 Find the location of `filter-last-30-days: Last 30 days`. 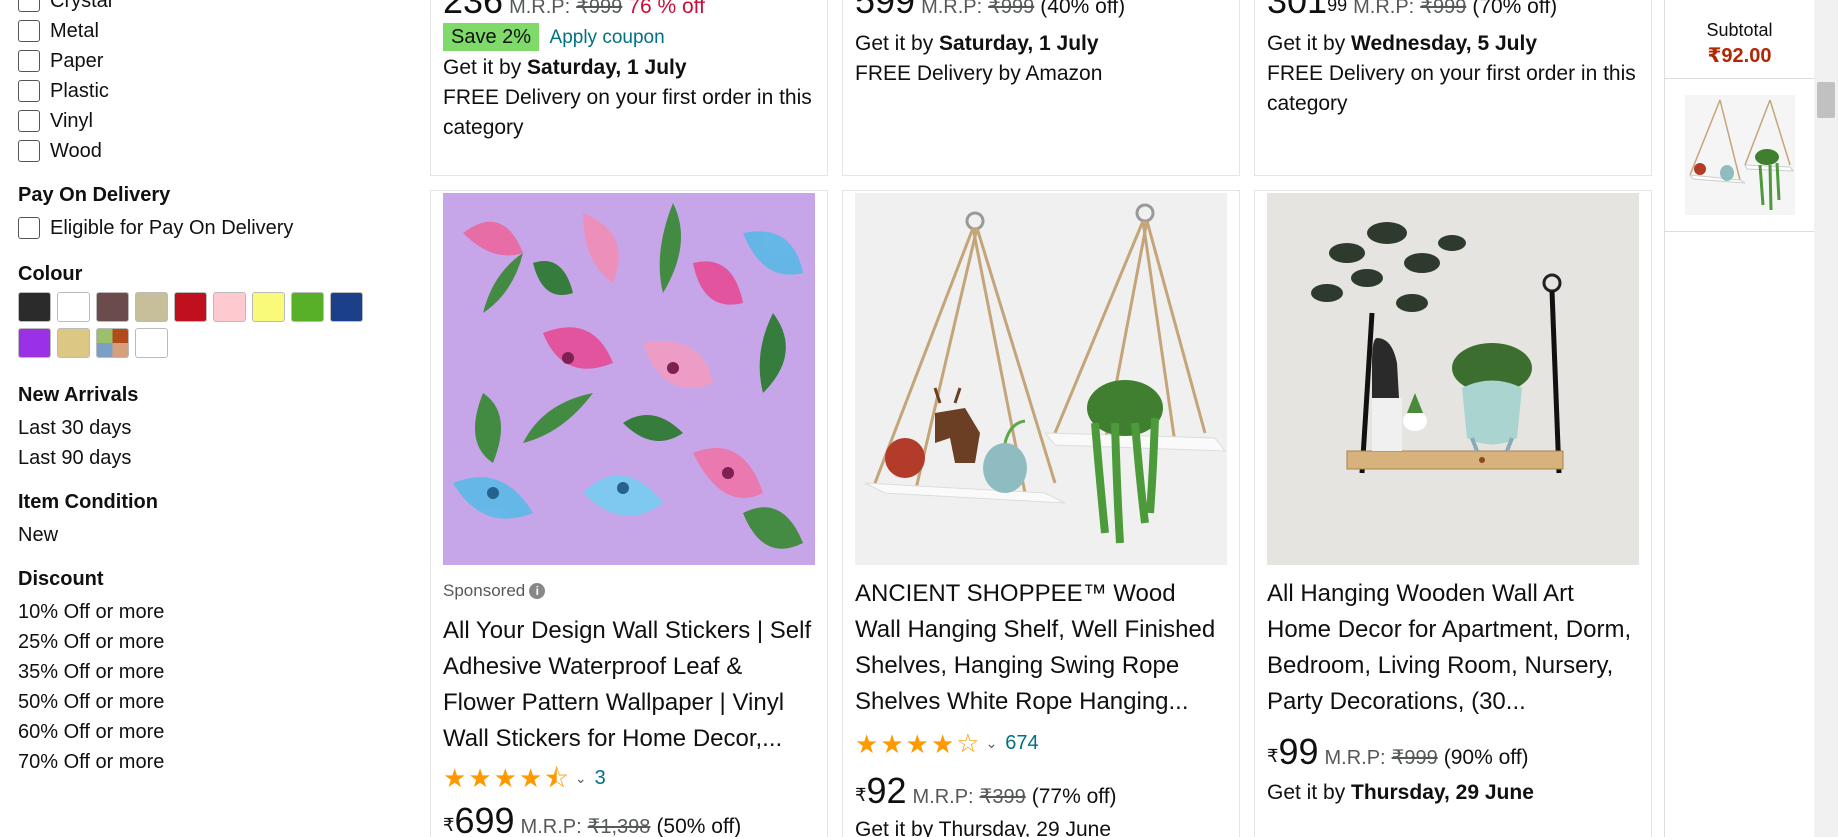

filter-last-30-days: Last 30 days is located at coordinates (208, 428).